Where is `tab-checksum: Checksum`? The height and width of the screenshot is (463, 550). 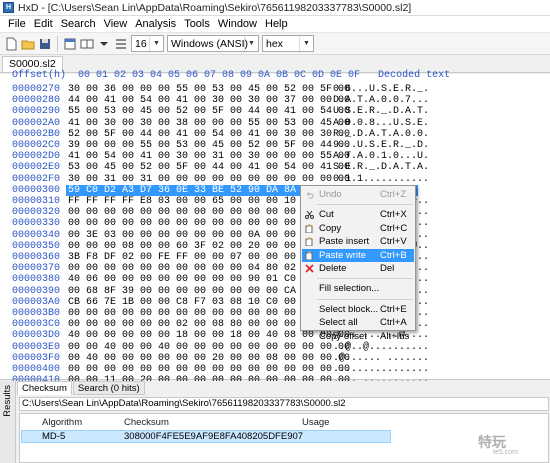 tab-checksum: Checksum is located at coordinates (44, 388).